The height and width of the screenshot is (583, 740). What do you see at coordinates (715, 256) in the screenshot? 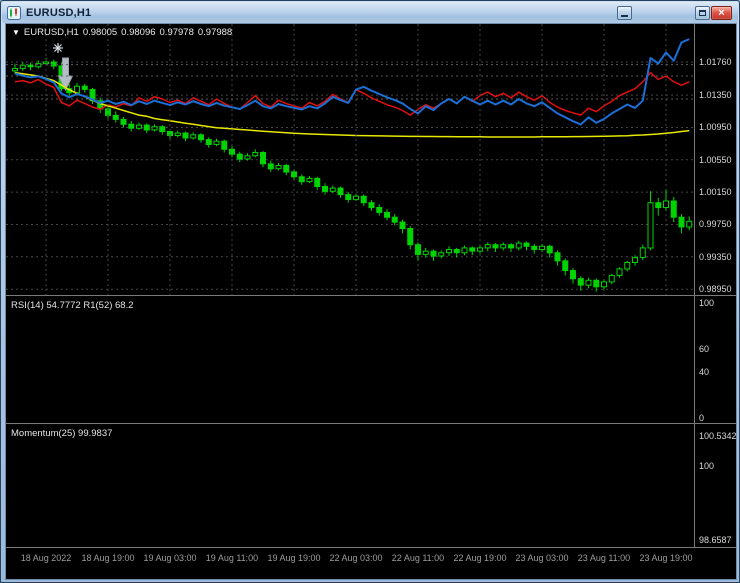
I see `price-axis-label: 0.99350` at bounding box center [715, 256].